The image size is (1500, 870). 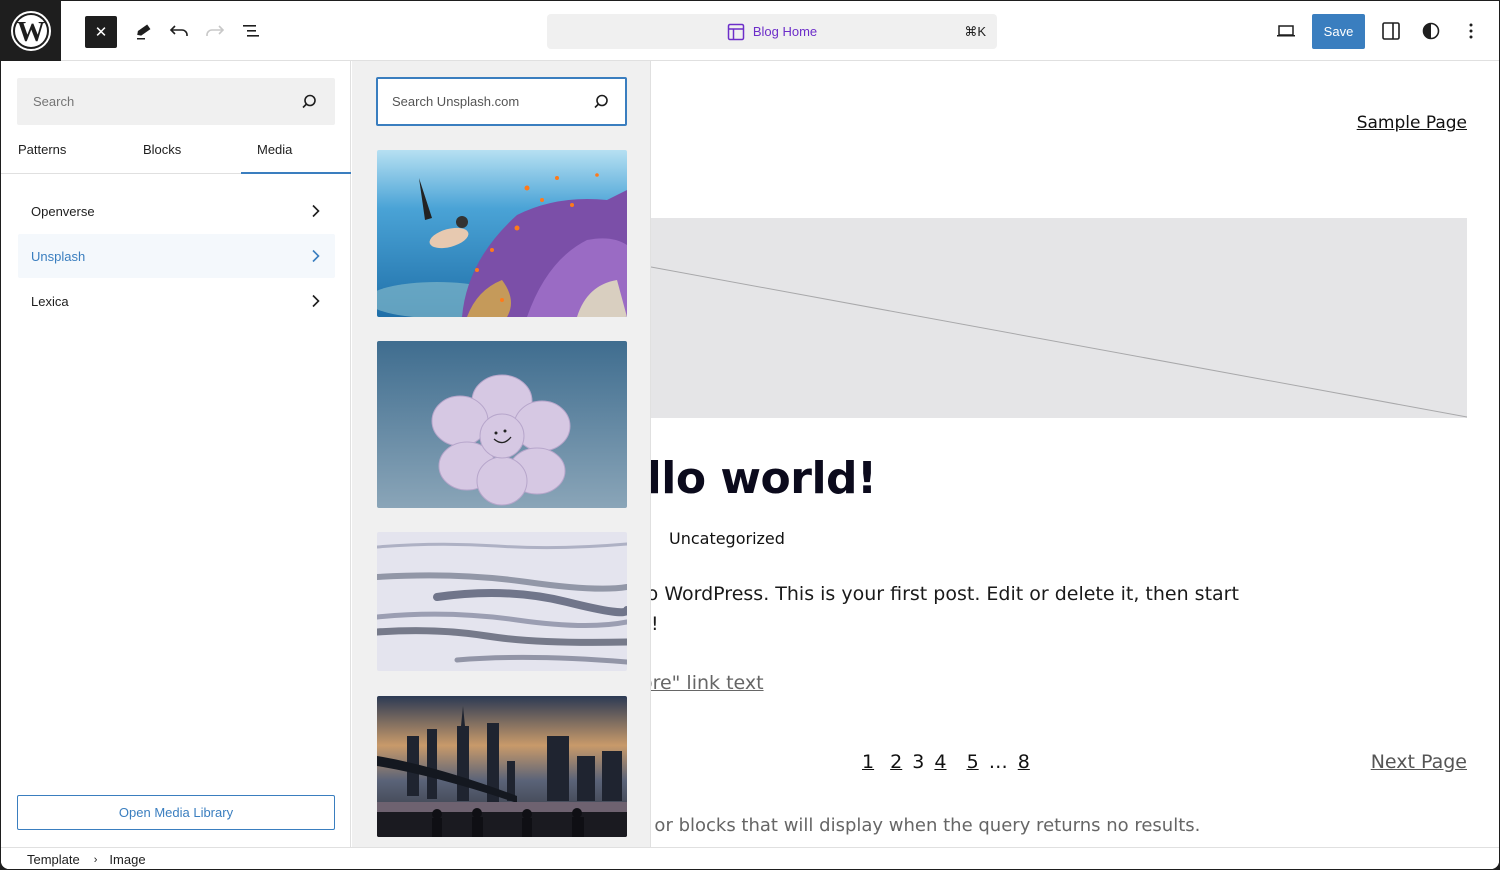 I want to click on excerpt-line: !, so click(x=655, y=624).